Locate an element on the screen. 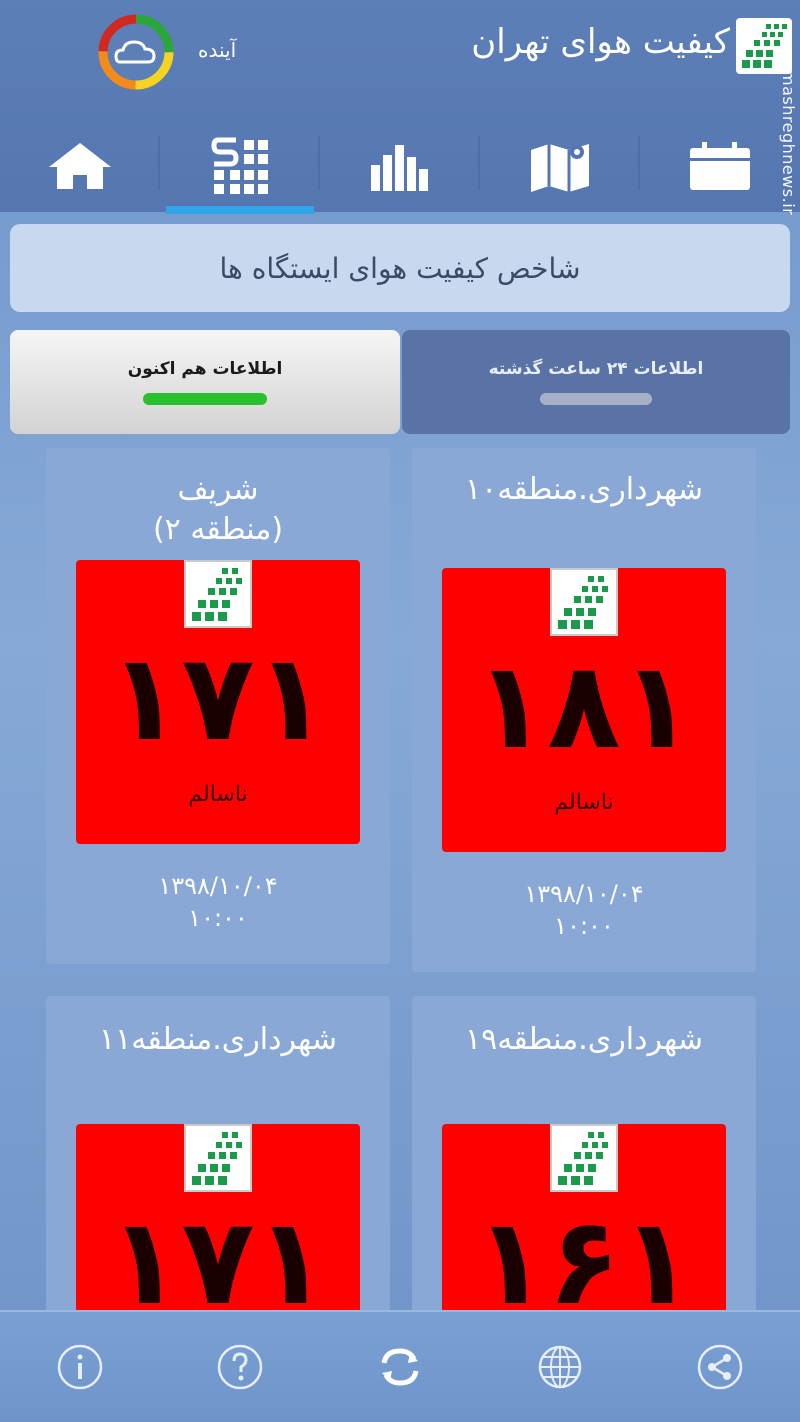 Image resolution: width=800 pixels, height=1422 pixels. station-name: شریف is located at coordinates (218, 489).